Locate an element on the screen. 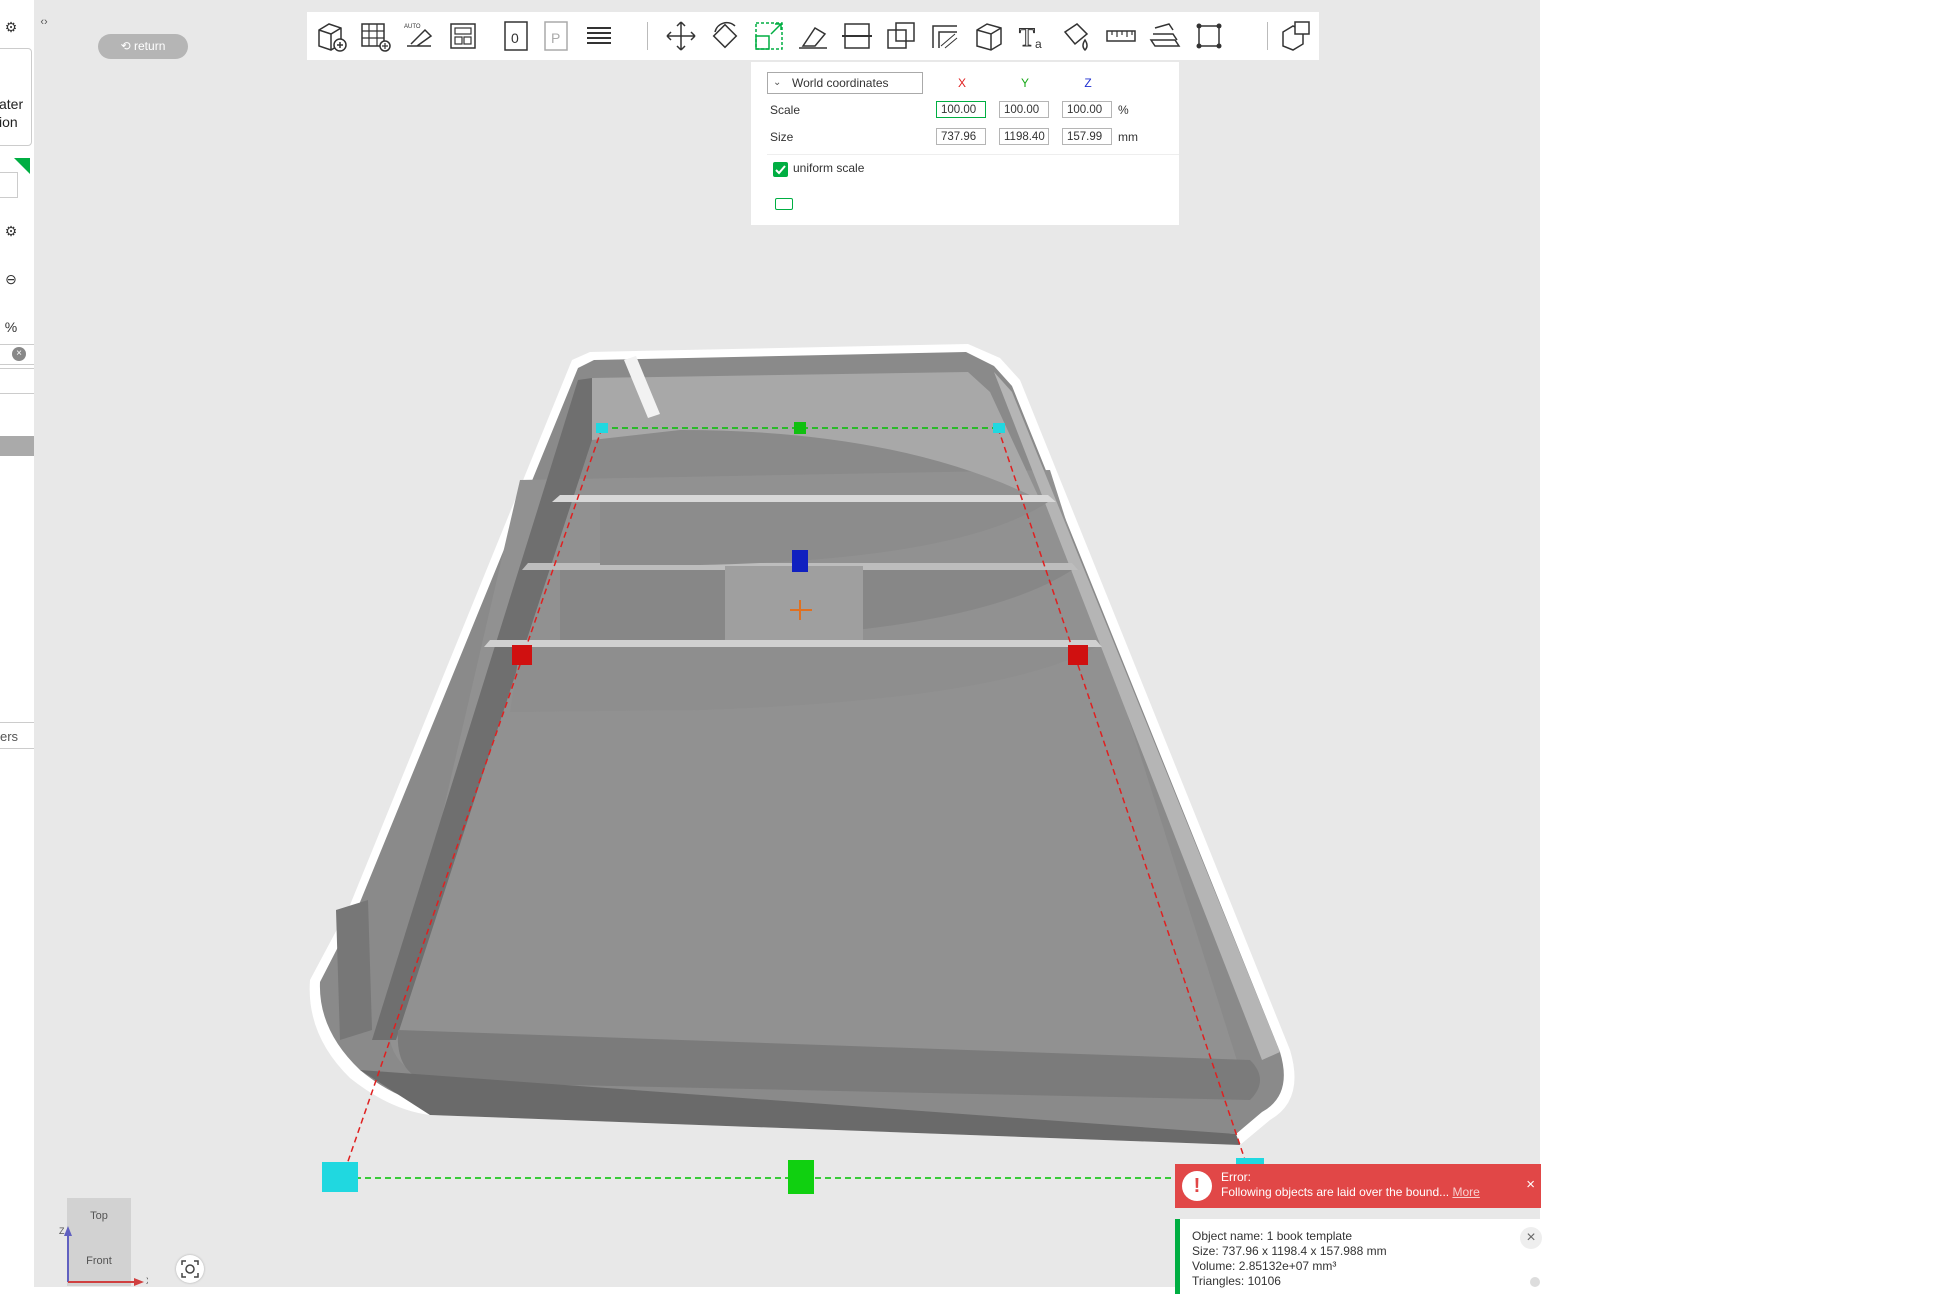 The width and height of the screenshot is (1941, 1294). seam-paint-icon is located at coordinates (989, 36).